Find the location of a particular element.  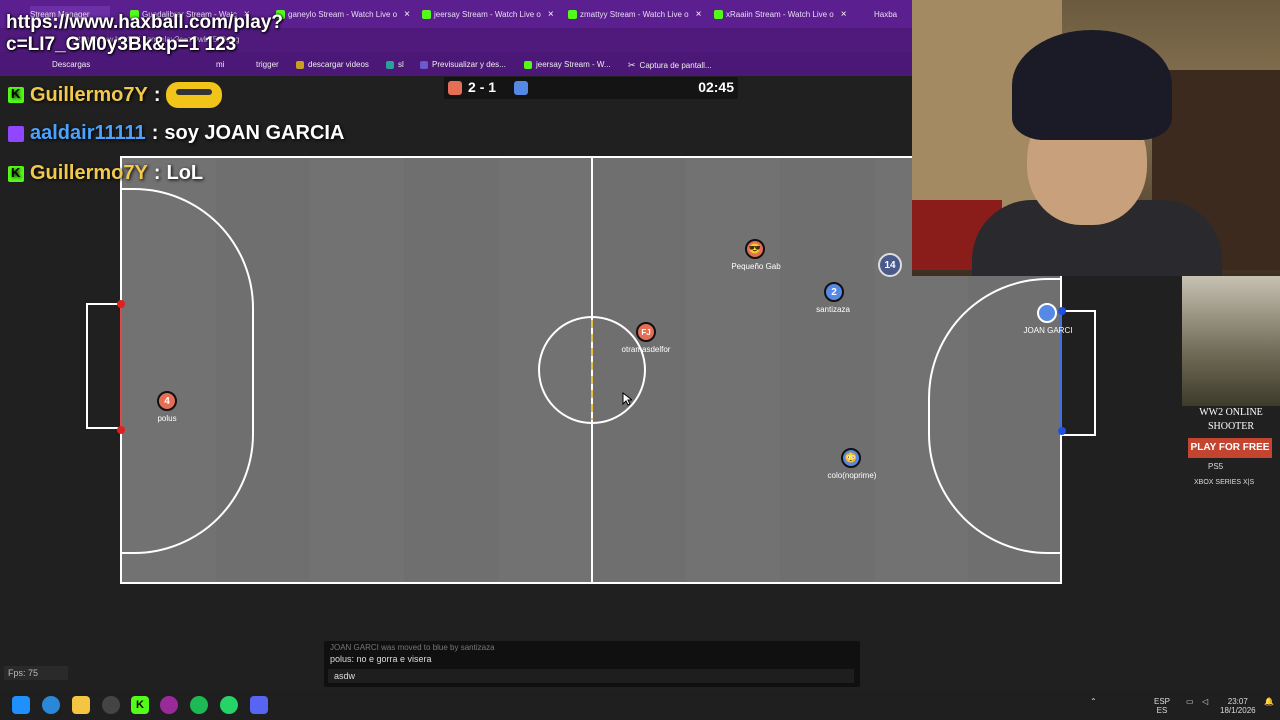

stream-chat-message: Guillermo7Y : is located at coordinates (115, 95).